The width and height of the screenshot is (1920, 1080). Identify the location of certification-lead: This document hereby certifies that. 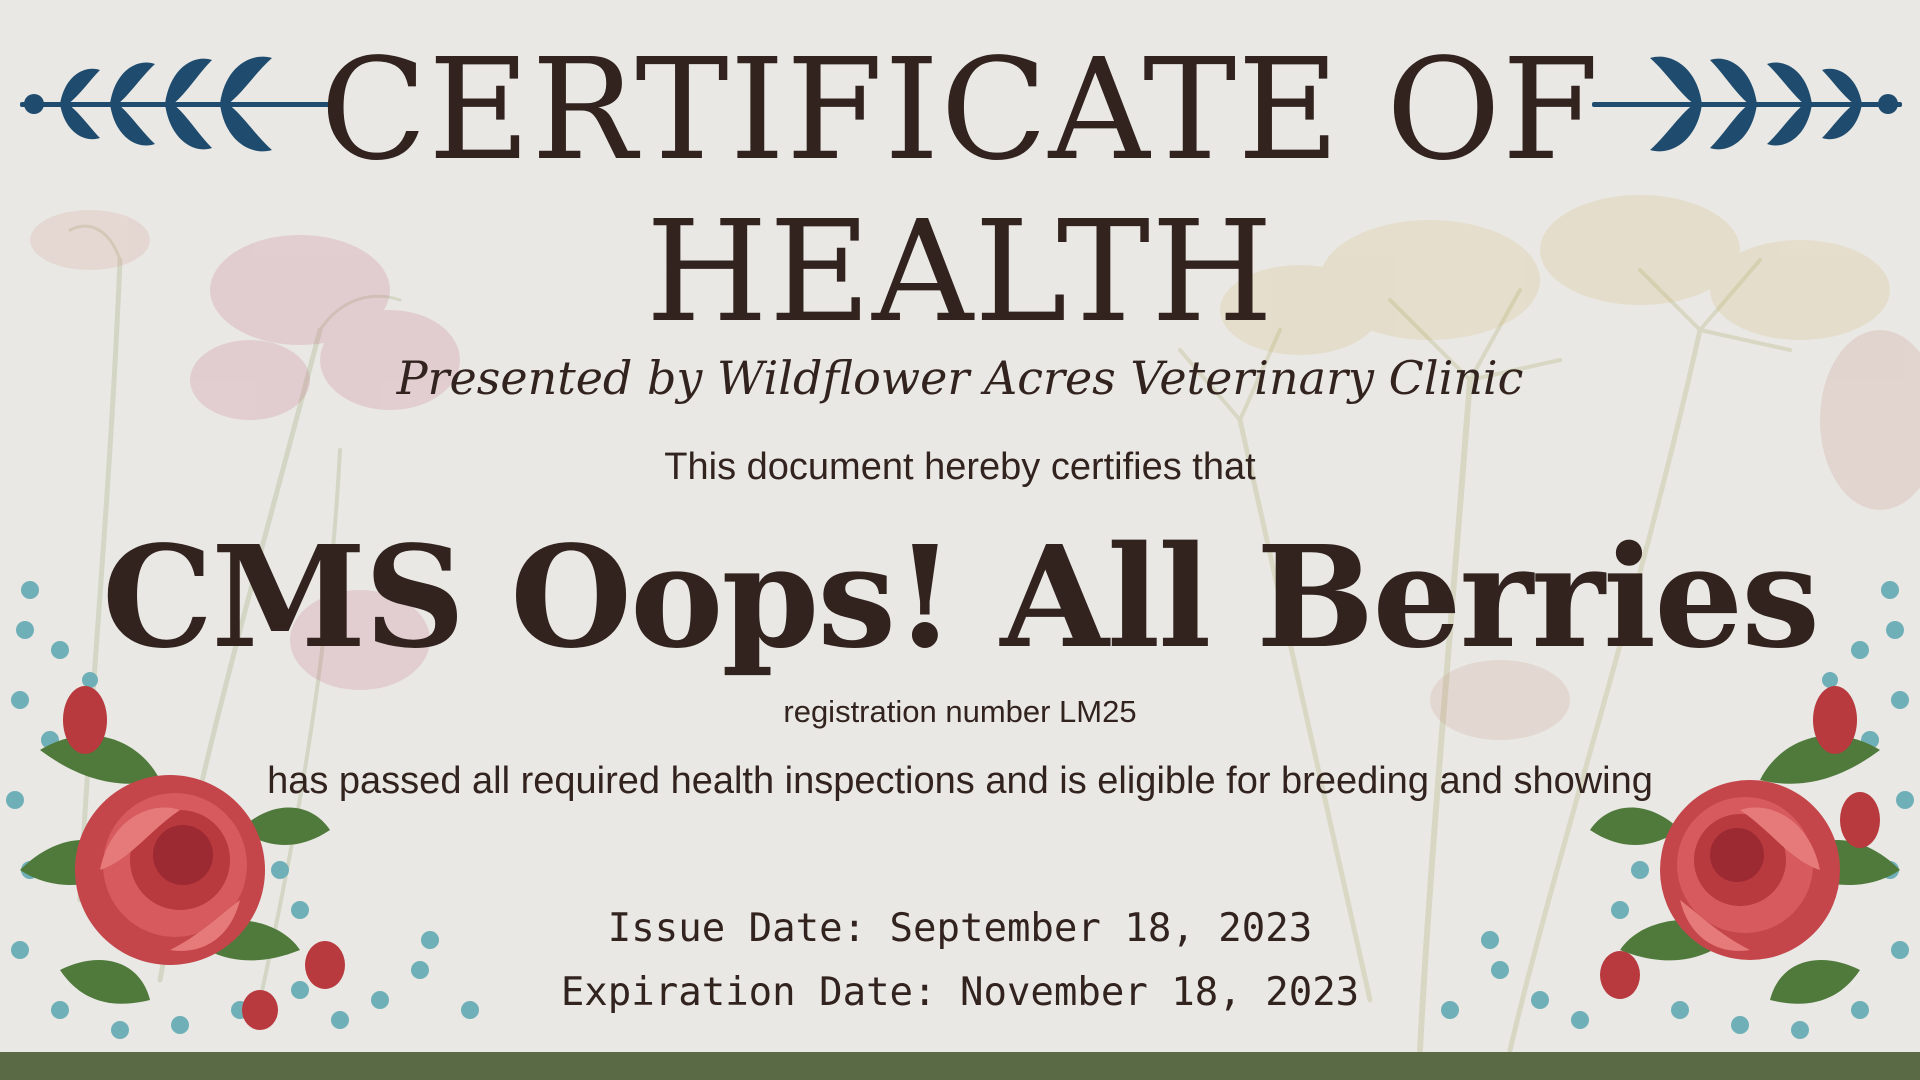
(960, 467).